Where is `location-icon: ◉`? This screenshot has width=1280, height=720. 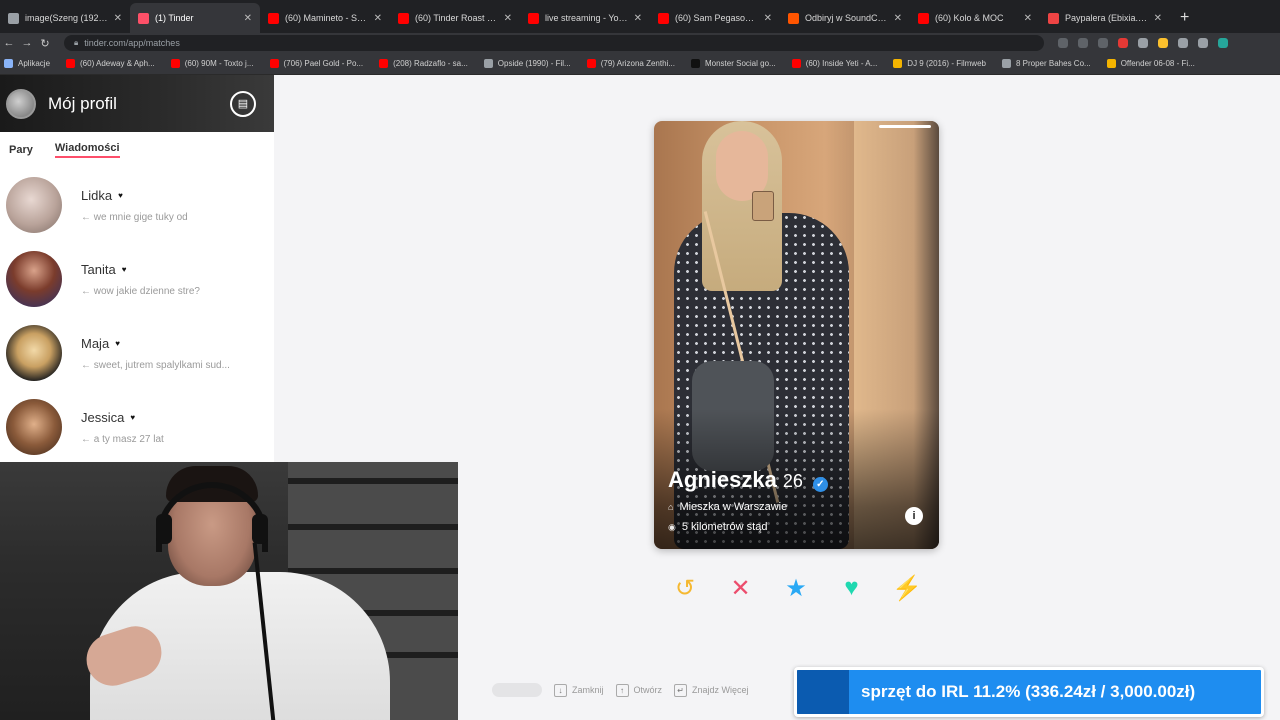 location-icon: ◉ is located at coordinates (672, 526).